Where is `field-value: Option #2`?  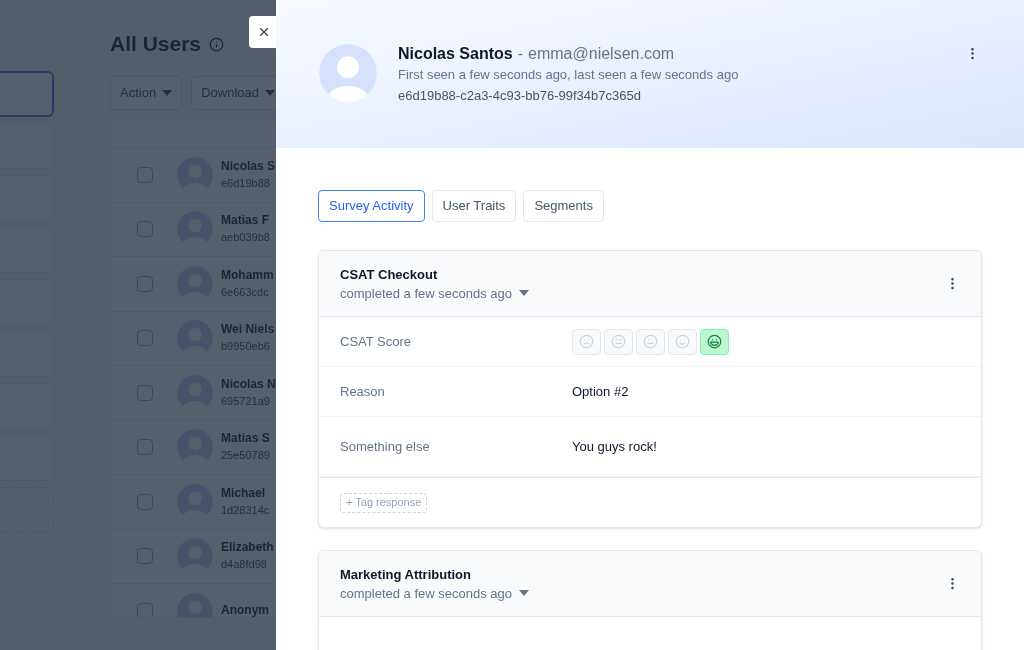 field-value: Option #2 is located at coordinates (600, 391).